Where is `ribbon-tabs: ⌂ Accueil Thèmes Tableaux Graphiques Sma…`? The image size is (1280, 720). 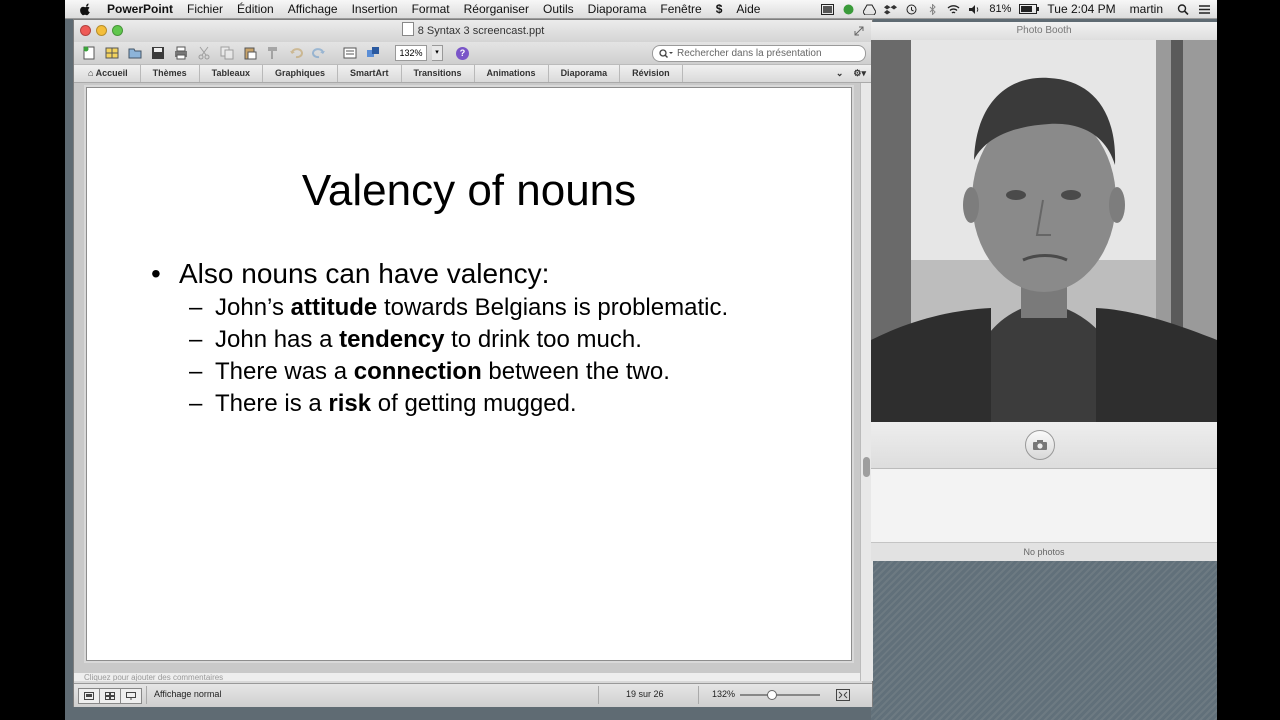 ribbon-tabs: ⌂ Accueil Thèmes Tableaux Graphiques Sma… is located at coordinates (473, 73).